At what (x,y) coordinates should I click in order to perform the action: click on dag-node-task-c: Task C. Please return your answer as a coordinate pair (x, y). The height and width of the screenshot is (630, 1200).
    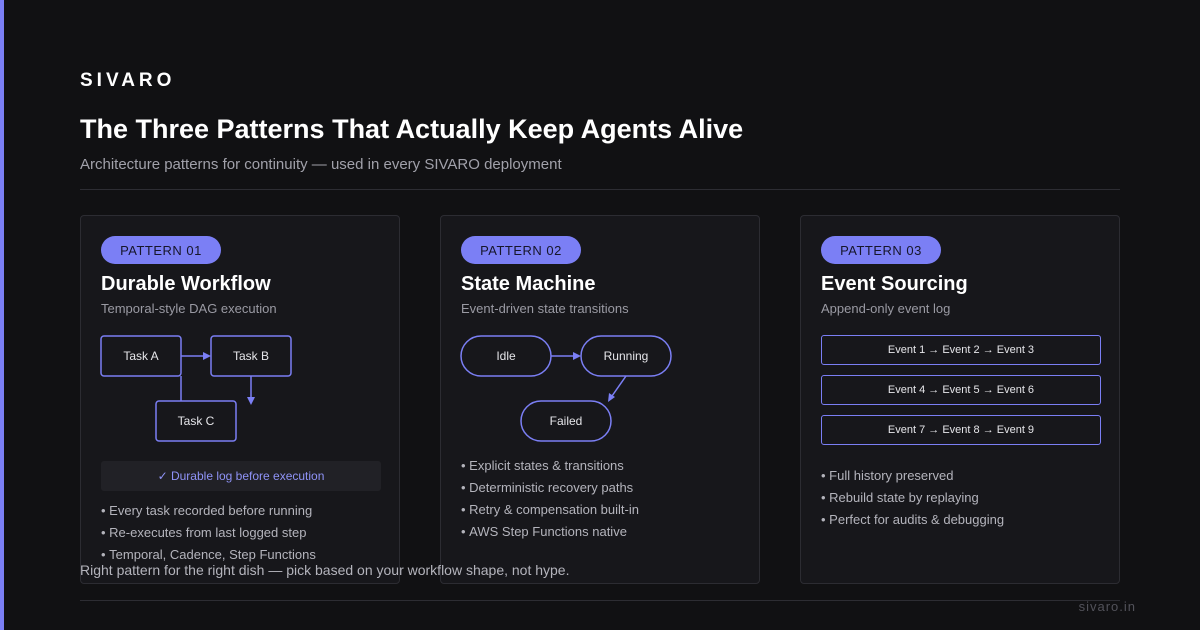
    Looking at the image, I should click on (196, 421).